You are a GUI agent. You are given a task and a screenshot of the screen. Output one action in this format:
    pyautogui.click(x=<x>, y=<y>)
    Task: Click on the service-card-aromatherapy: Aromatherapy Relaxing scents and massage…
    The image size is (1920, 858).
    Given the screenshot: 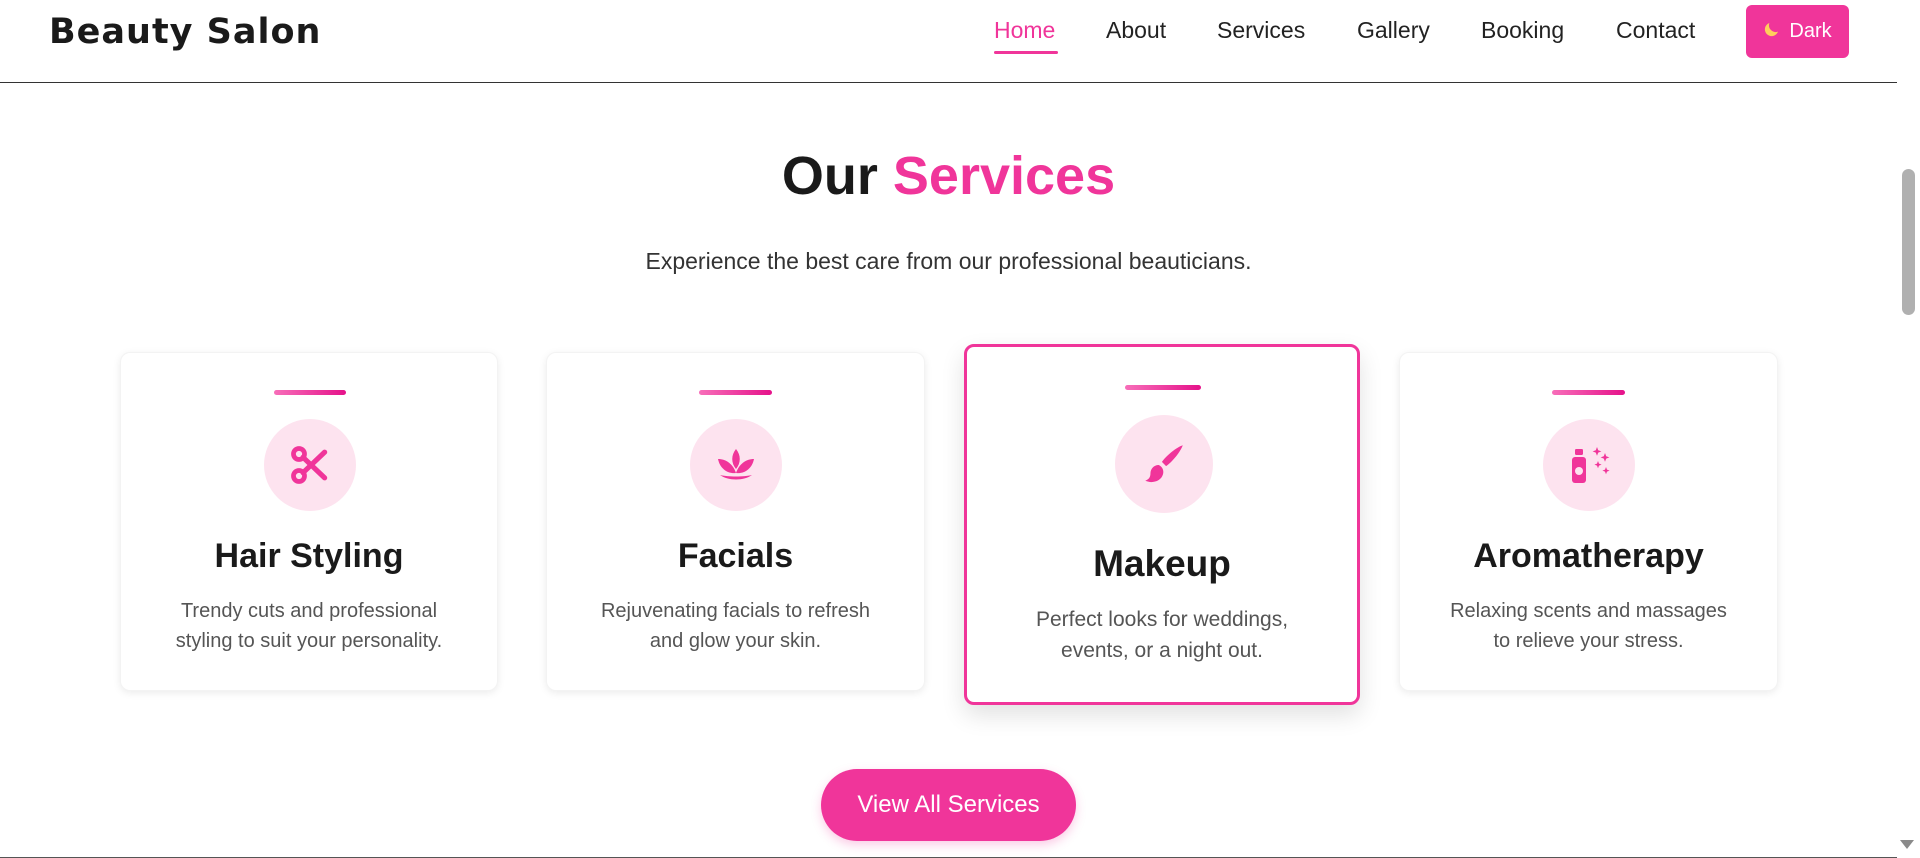 What is the action you would take?
    pyautogui.click(x=1588, y=521)
    